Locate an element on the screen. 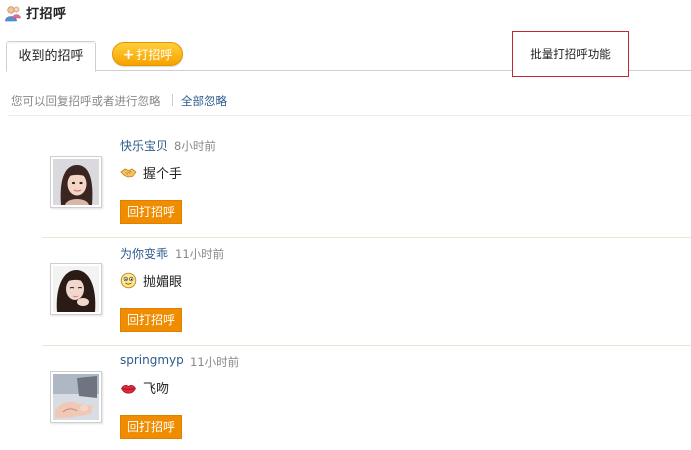 This screenshot has width=691, height=450. send-greeting-button: + 打招呼 is located at coordinates (147, 54).